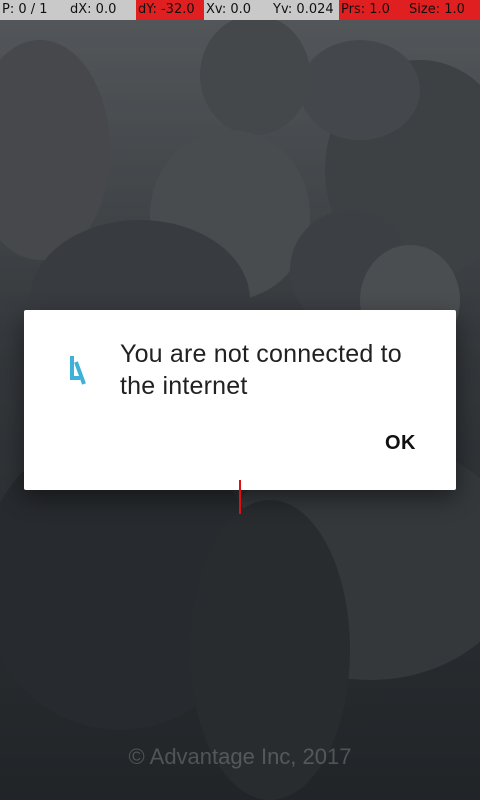 This screenshot has height=800, width=480. I want to click on velocity-x: Xv: 0.0, so click(229, 9).